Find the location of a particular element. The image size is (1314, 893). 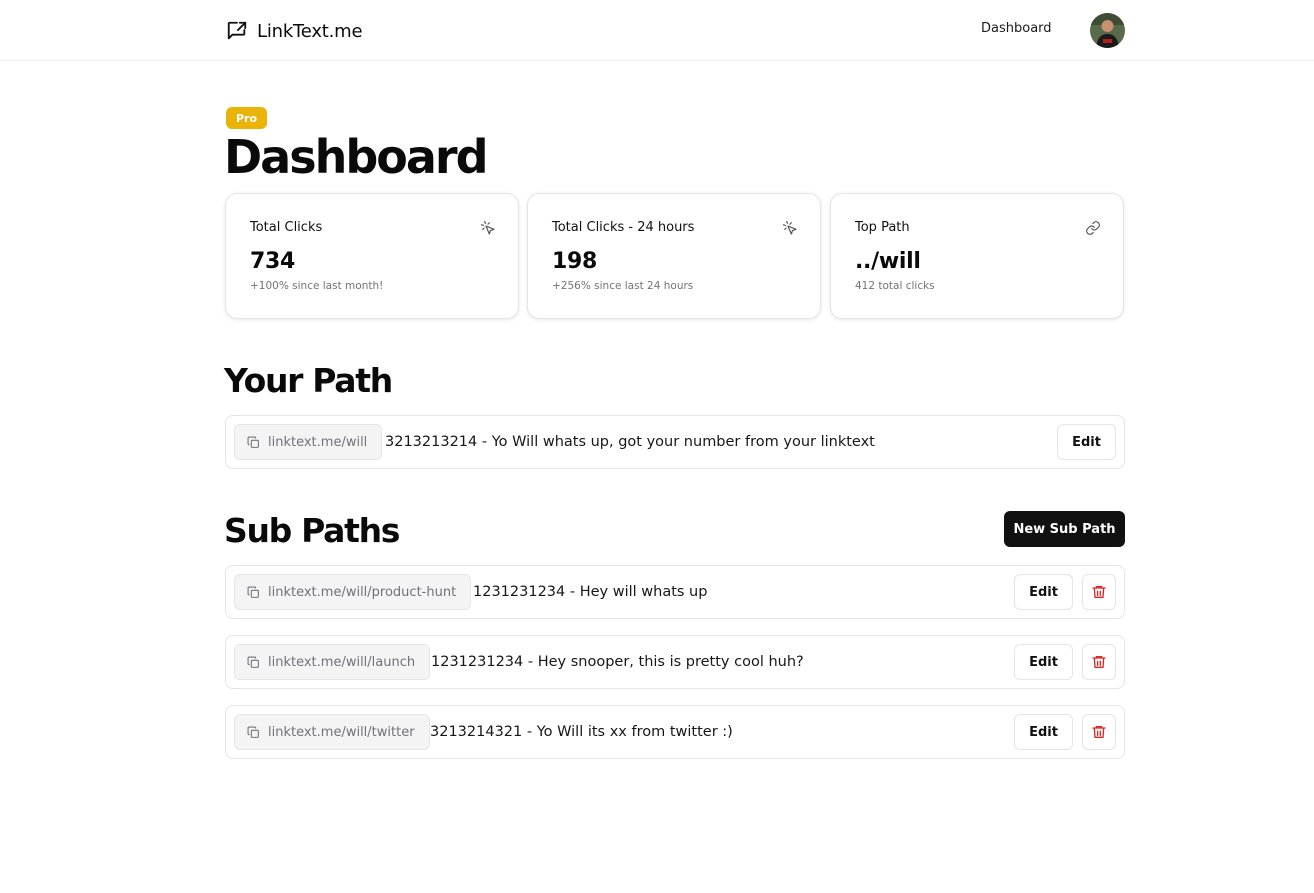

stat-value: 198 is located at coordinates (575, 261).